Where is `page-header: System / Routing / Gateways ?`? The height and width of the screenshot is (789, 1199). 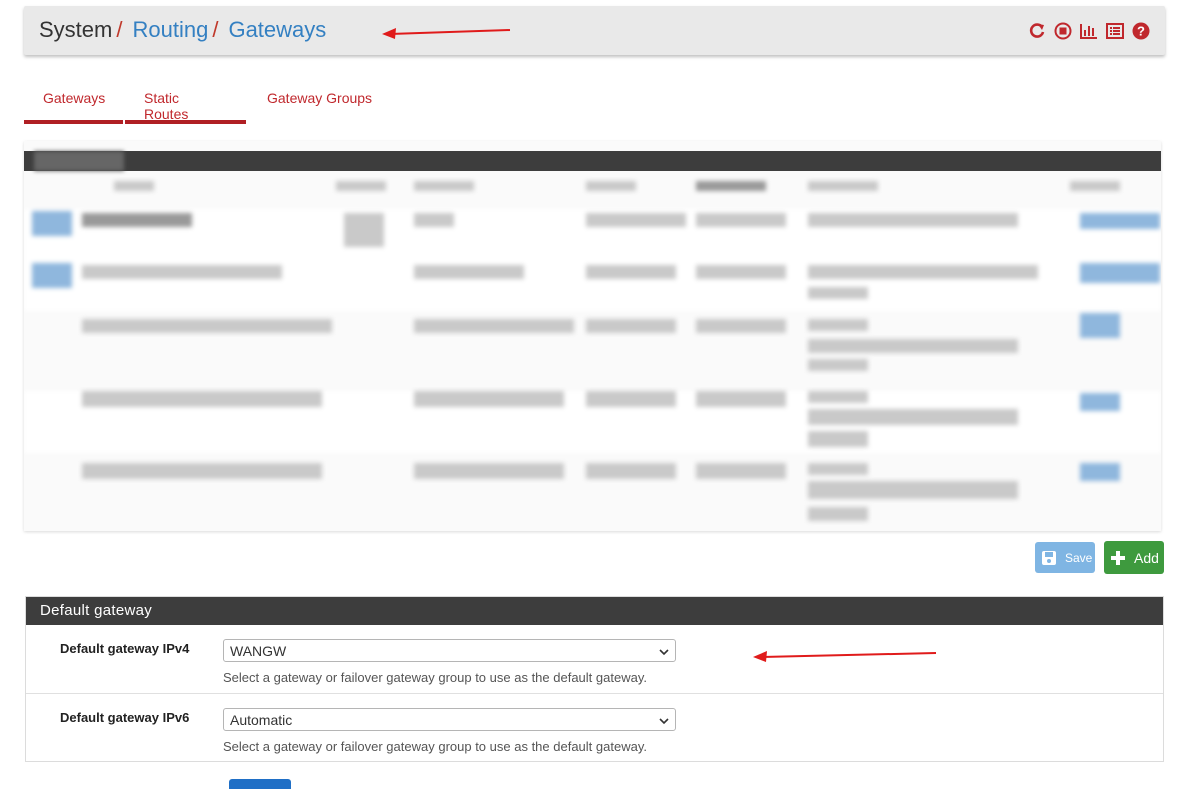
page-header: System / Routing / Gateways ? is located at coordinates (594, 30).